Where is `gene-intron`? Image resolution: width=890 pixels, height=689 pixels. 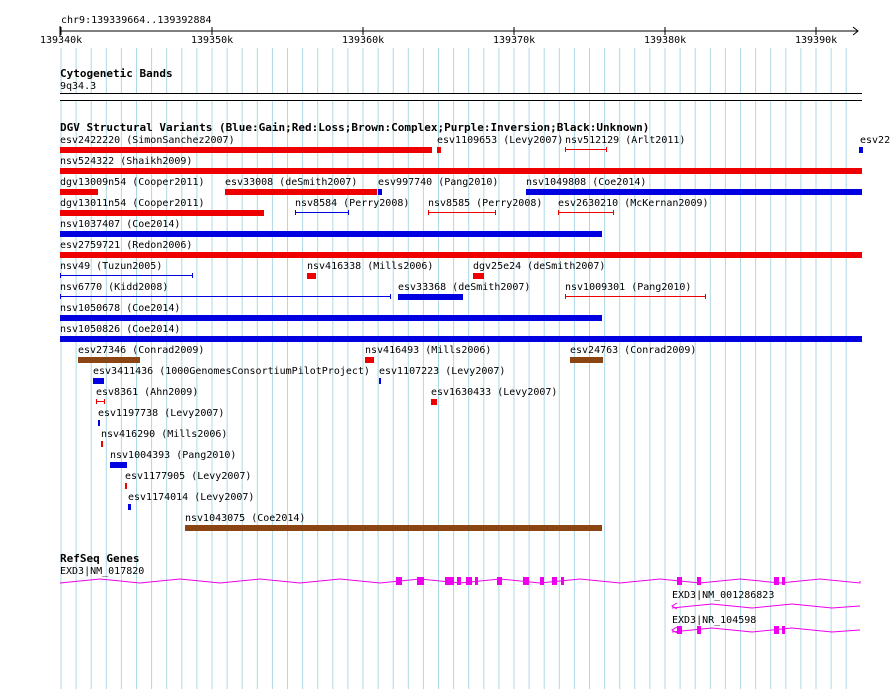 gene-intron is located at coordinates (766, 606).